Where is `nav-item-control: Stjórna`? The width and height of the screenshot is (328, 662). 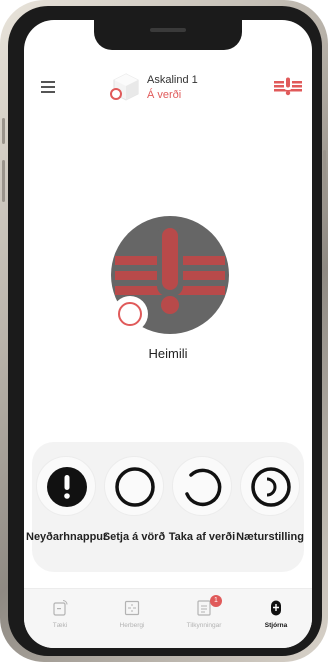 nav-item-control: Stjórna is located at coordinates (276, 621).